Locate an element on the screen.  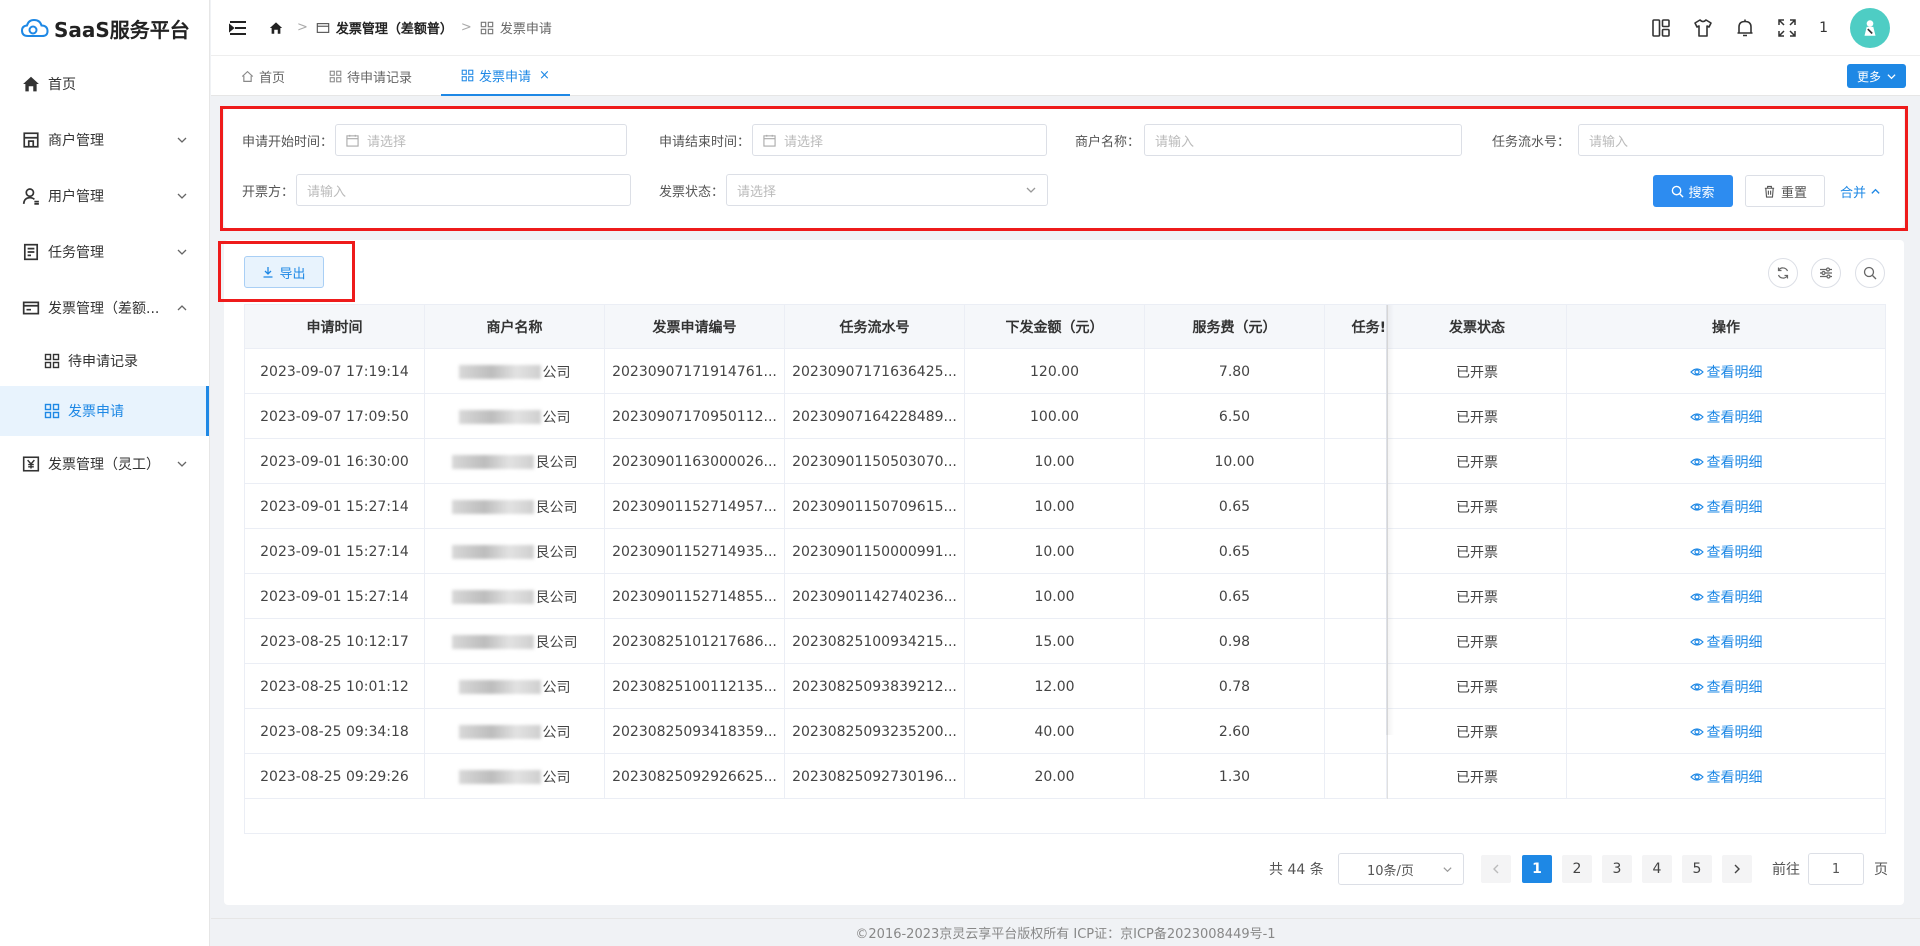
column-header: 下发金额（元） is located at coordinates (1055, 327).